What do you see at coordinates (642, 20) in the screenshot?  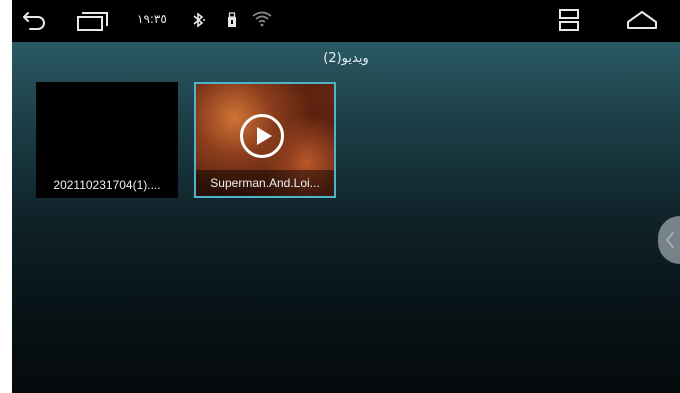 I see `home-icon` at bounding box center [642, 20].